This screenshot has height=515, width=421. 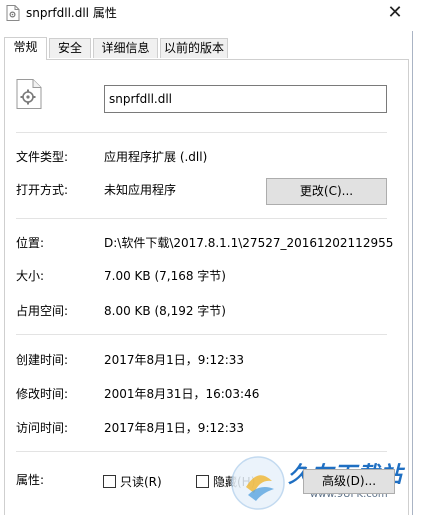 What do you see at coordinates (174, 360) in the screenshot?
I see `created-value: 2017年8月1日，9:12:33` at bounding box center [174, 360].